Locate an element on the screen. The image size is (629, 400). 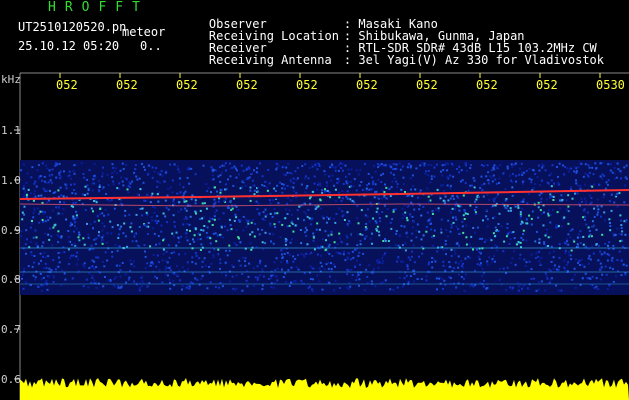
amplitude-bar is located at coordinates (324, 389).